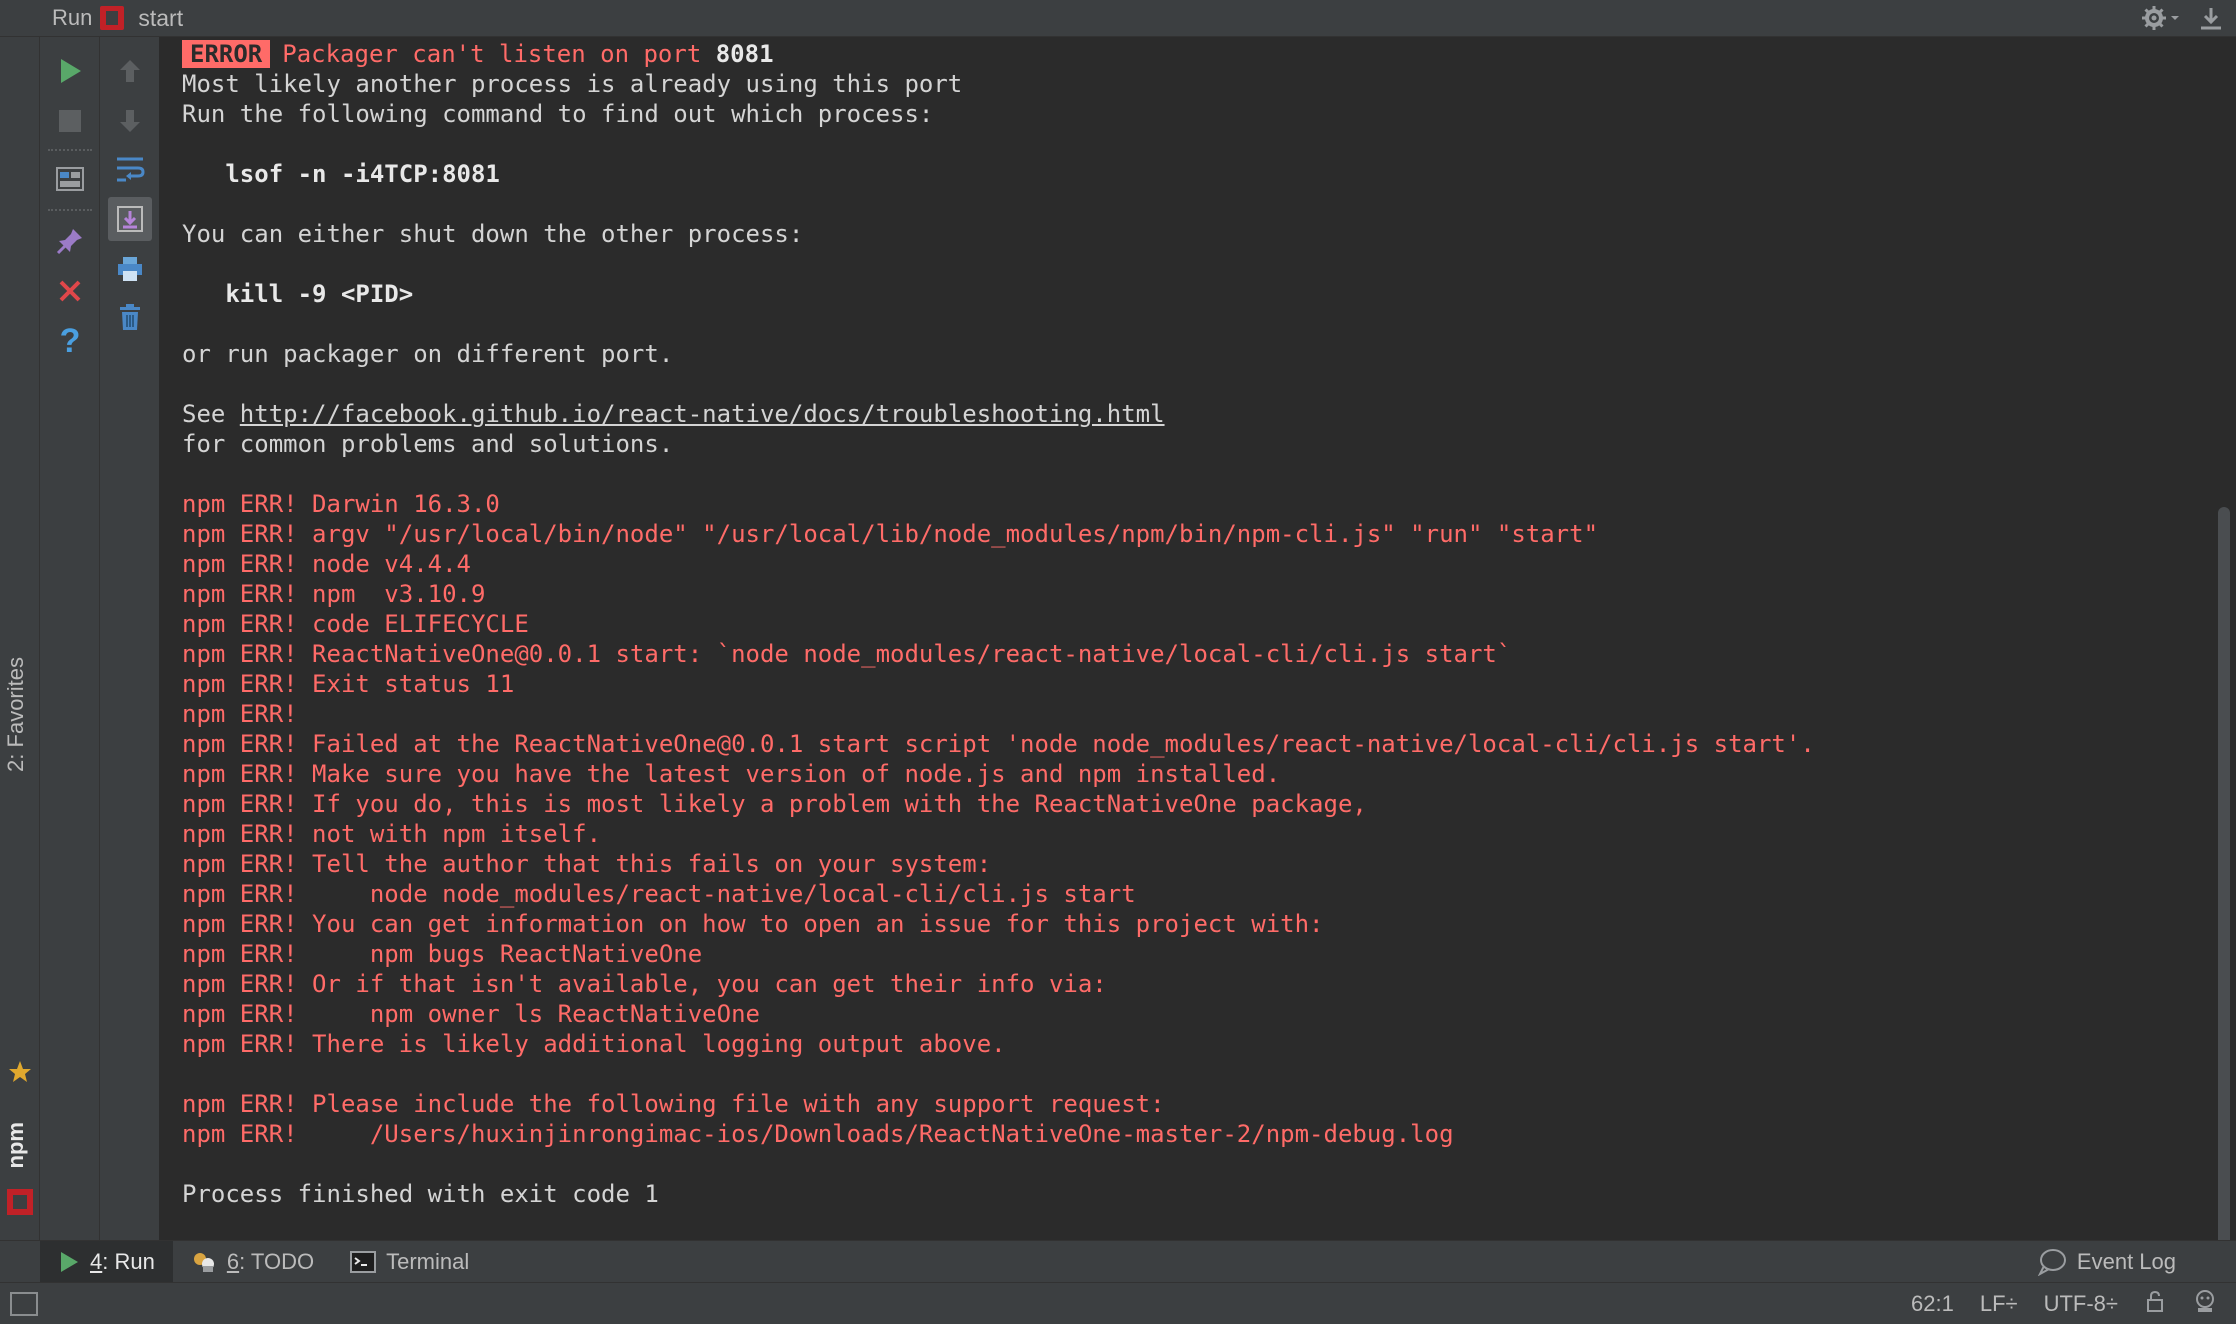 The image size is (2236, 1324). I want to click on scroll-to-end-icon, so click(130, 219).